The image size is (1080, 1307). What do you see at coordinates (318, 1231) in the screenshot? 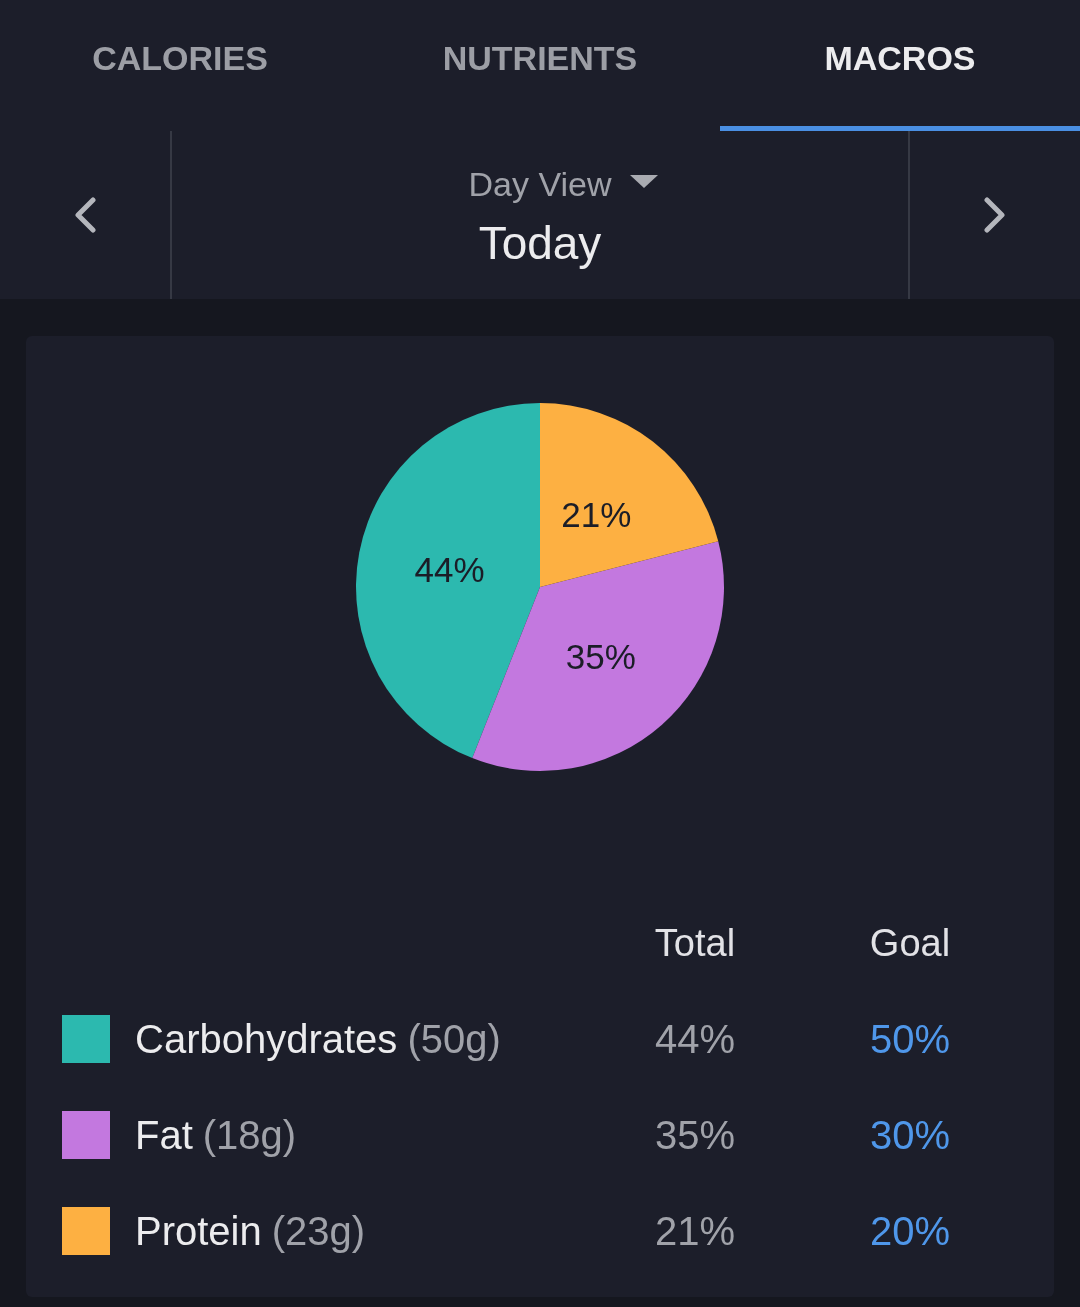
I see `macro-amount: (23g)` at bounding box center [318, 1231].